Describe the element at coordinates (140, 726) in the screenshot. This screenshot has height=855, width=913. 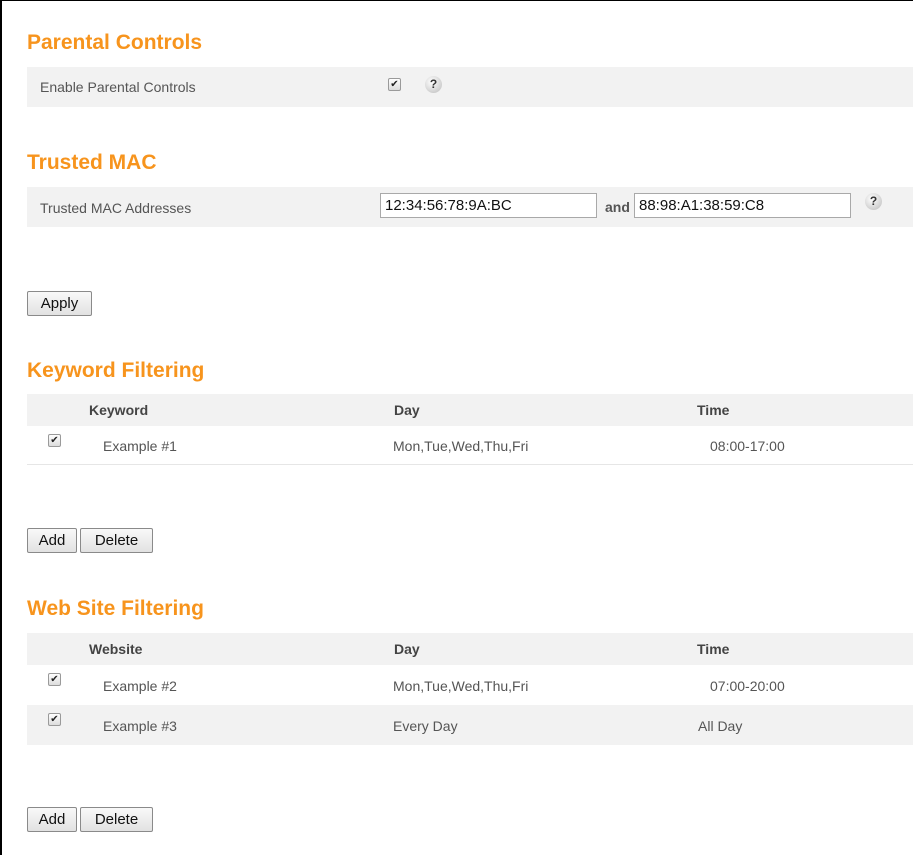
I see `website-name: Example #3` at that location.